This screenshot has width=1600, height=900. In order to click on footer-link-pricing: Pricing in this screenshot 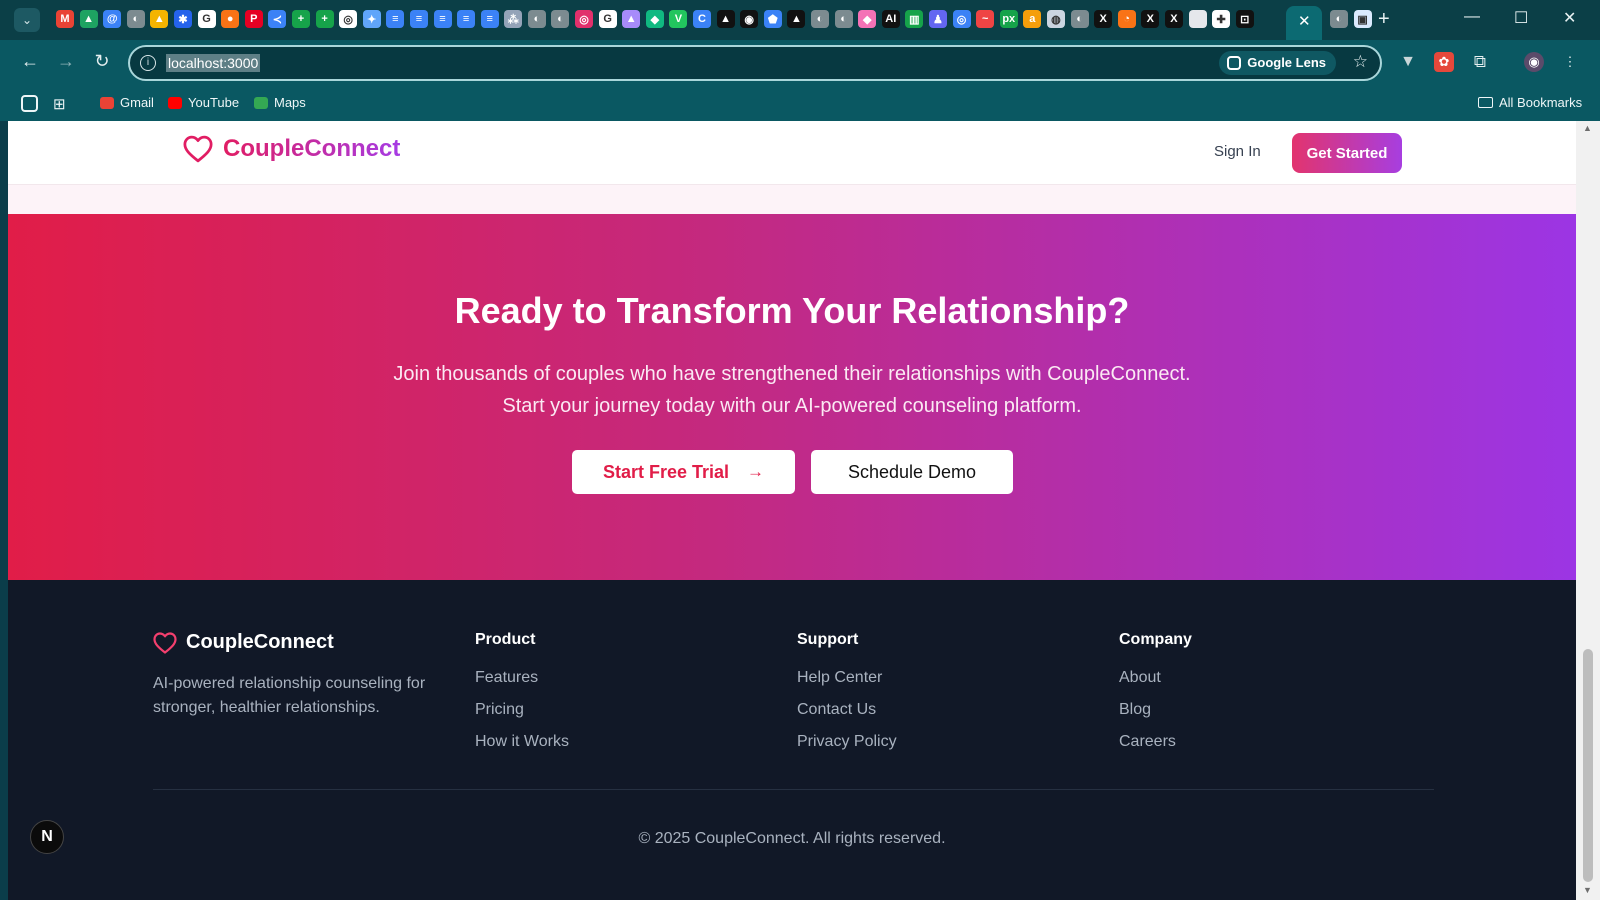, I will do `click(522, 717)`.